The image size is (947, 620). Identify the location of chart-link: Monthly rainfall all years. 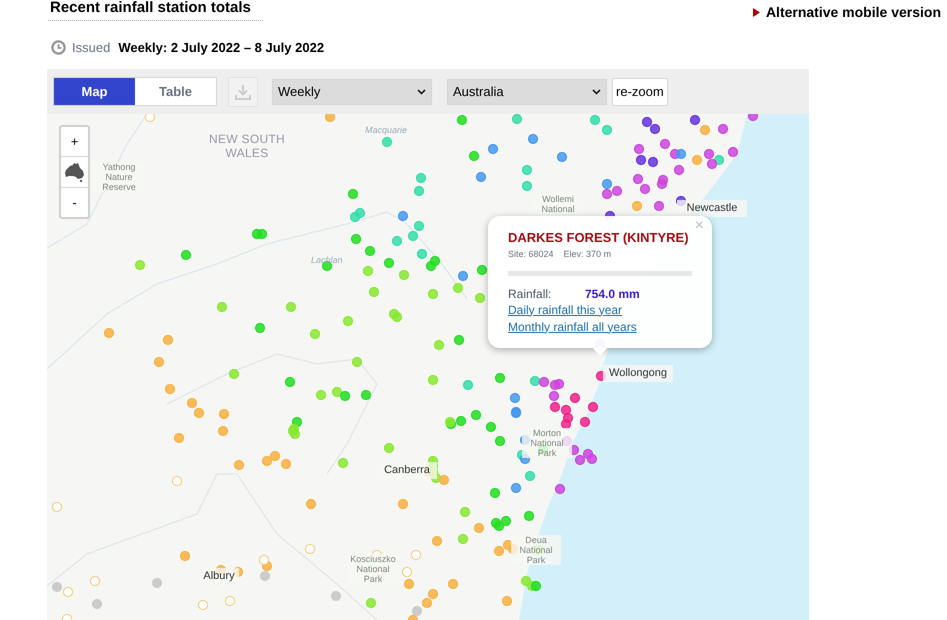
(572, 327).